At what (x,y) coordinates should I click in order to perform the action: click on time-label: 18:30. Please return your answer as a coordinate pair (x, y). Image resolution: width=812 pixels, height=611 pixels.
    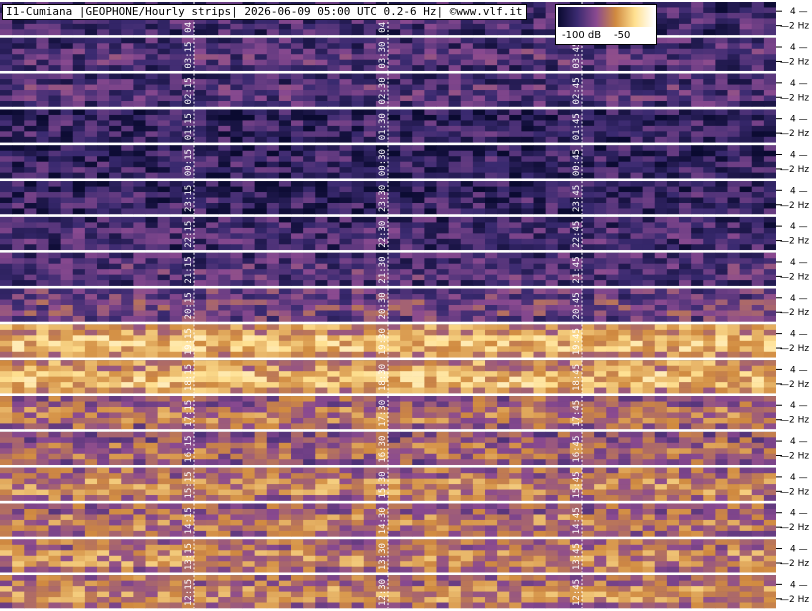
    Looking at the image, I should click on (383, 377).